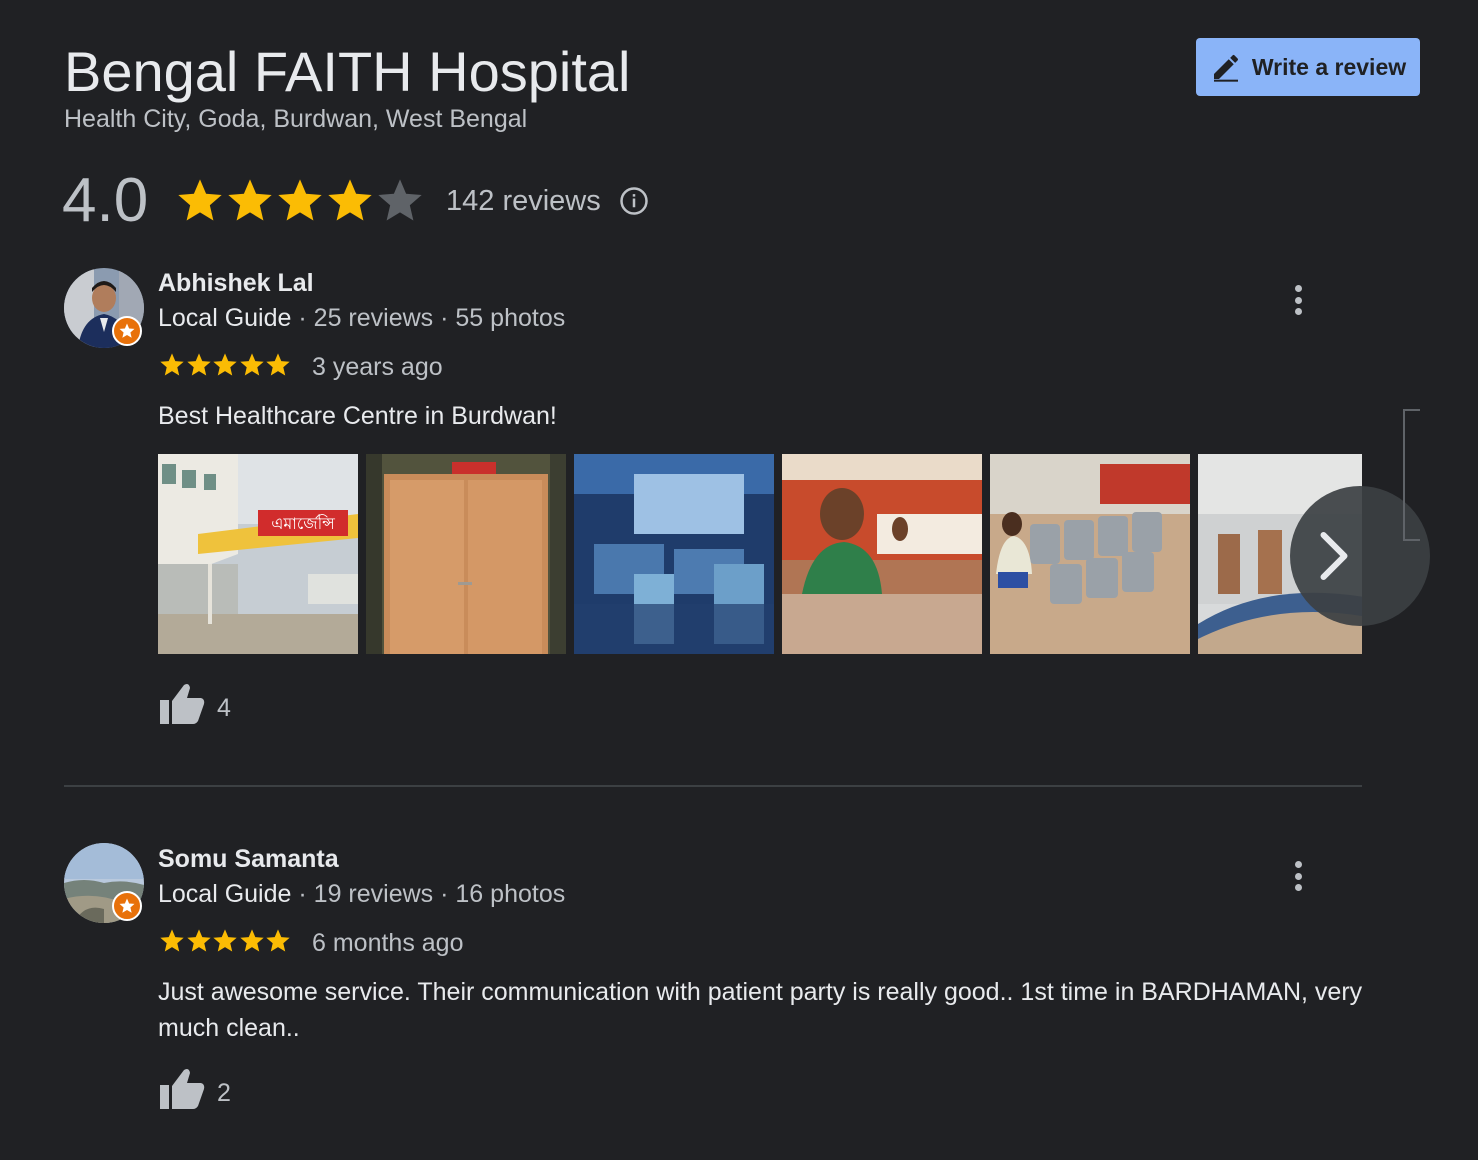 This screenshot has height=1160, width=1478. I want to click on review-photos: এমার্জেন্সি, so click(760, 554).